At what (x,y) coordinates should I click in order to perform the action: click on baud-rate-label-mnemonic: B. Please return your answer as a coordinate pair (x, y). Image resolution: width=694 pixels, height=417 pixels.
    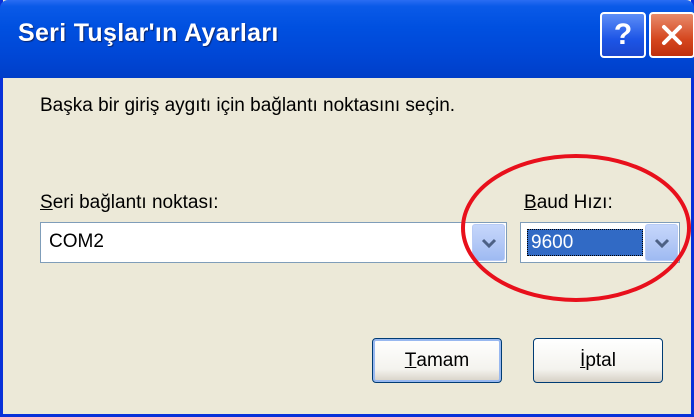
    Looking at the image, I should click on (530, 202).